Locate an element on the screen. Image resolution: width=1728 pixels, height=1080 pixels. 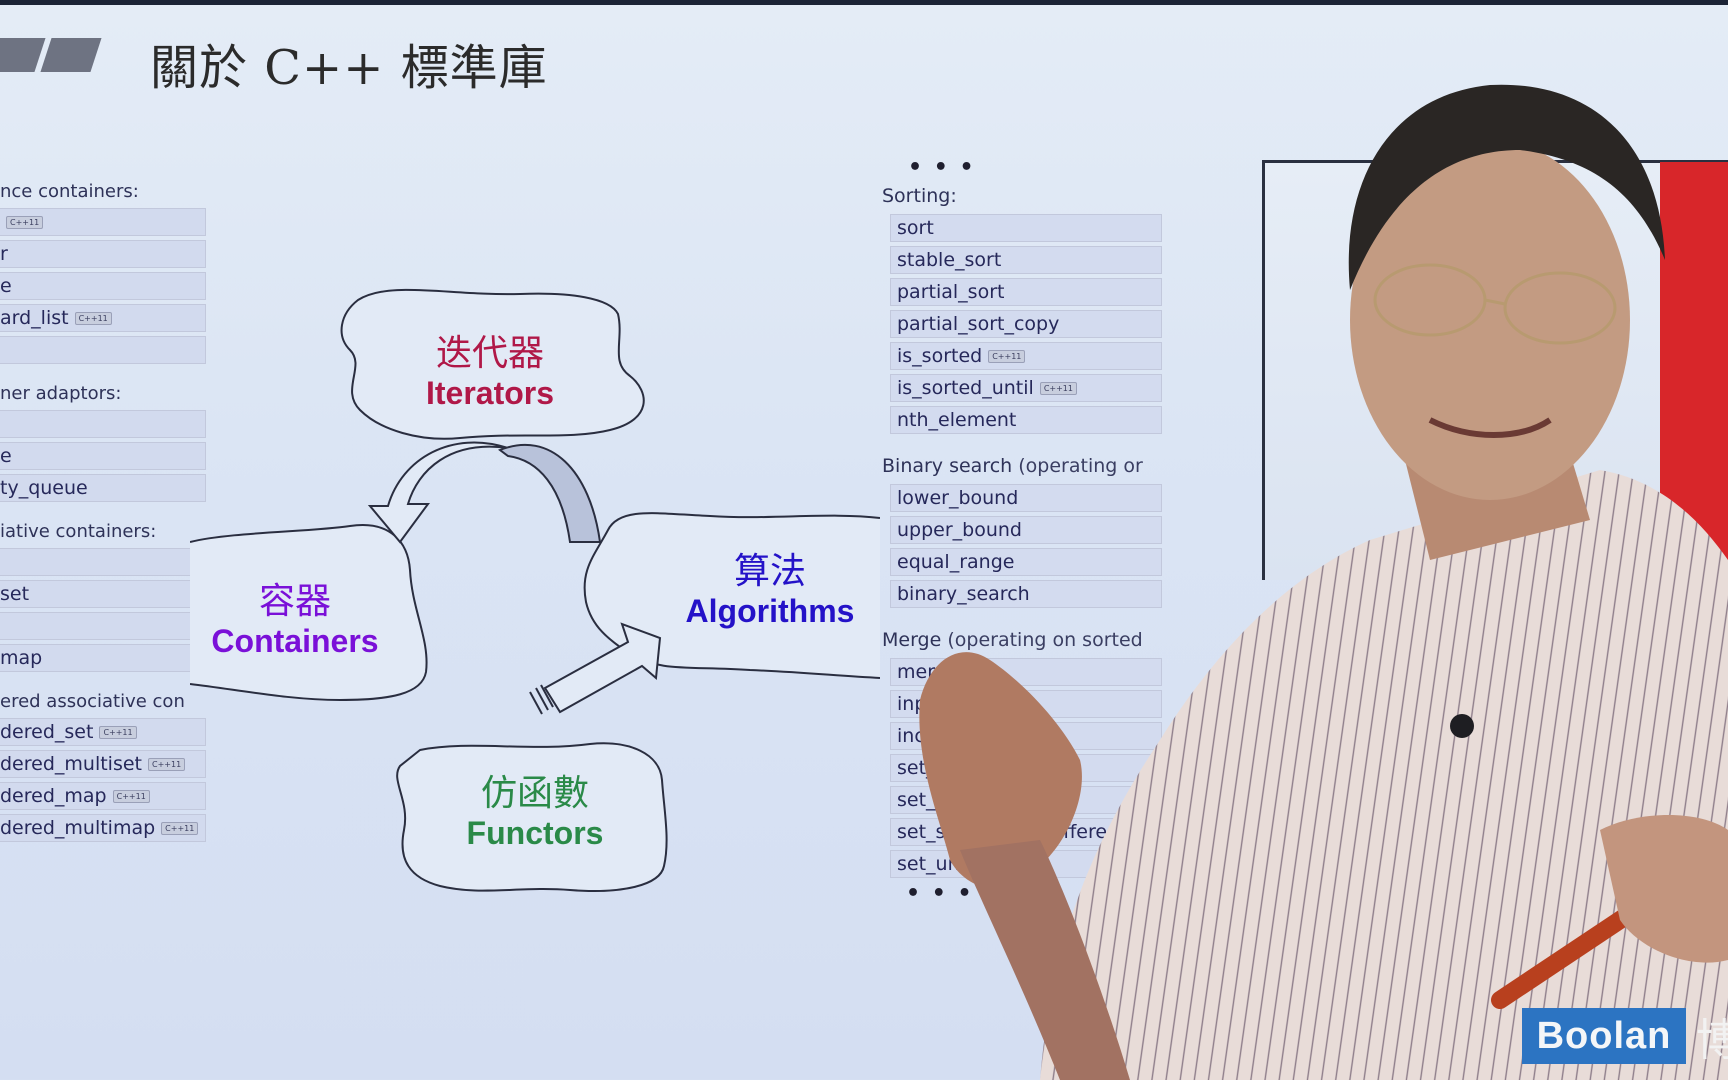
lapel-microphone is located at coordinates (1462, 726).